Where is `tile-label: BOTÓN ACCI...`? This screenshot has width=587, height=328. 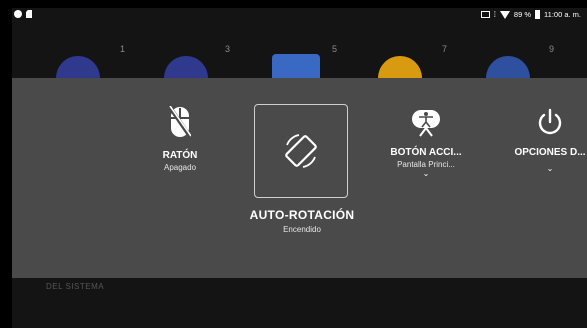
tile-label: BOTÓN ACCI... is located at coordinates (426, 152).